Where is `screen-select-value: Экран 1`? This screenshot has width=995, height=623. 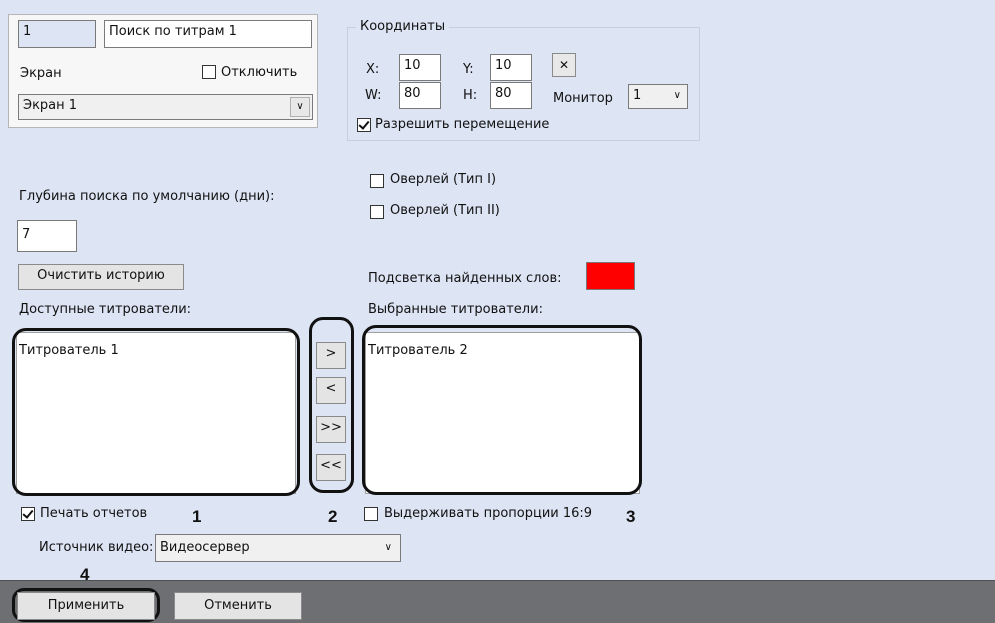
screen-select-value: Экран 1 is located at coordinates (50, 105).